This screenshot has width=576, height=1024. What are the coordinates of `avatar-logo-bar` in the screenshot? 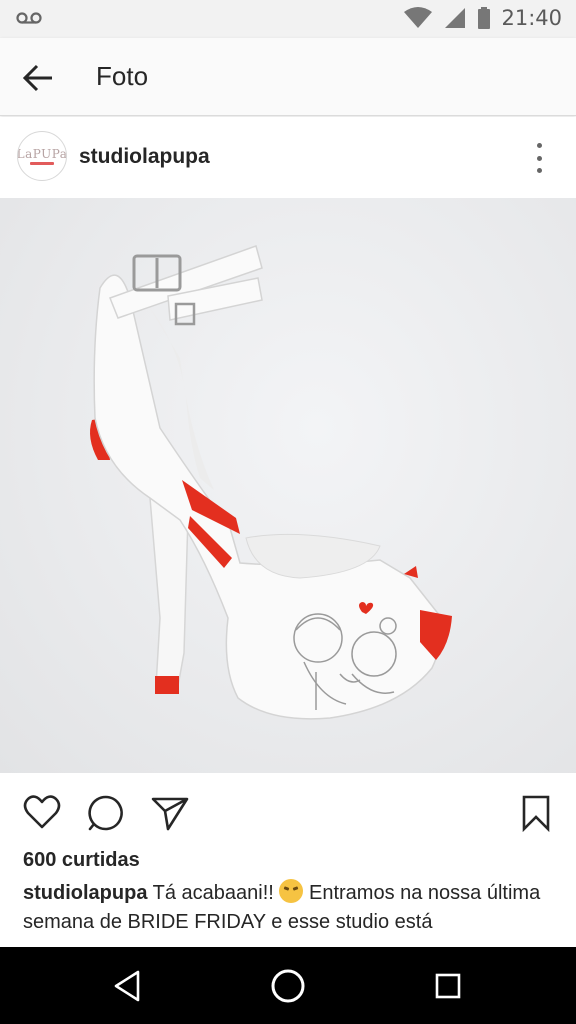 It's located at (42, 163).